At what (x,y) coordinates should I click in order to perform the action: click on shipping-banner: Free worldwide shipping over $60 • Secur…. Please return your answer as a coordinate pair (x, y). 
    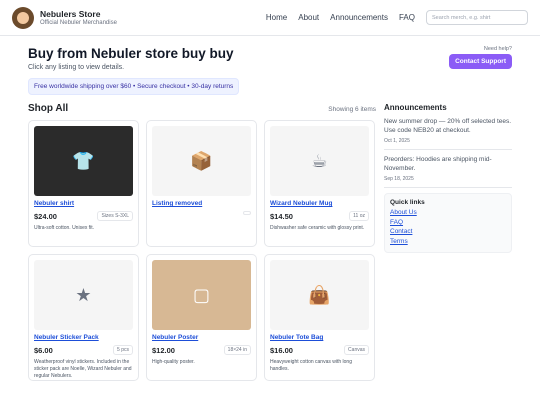
    Looking at the image, I should click on (134, 86).